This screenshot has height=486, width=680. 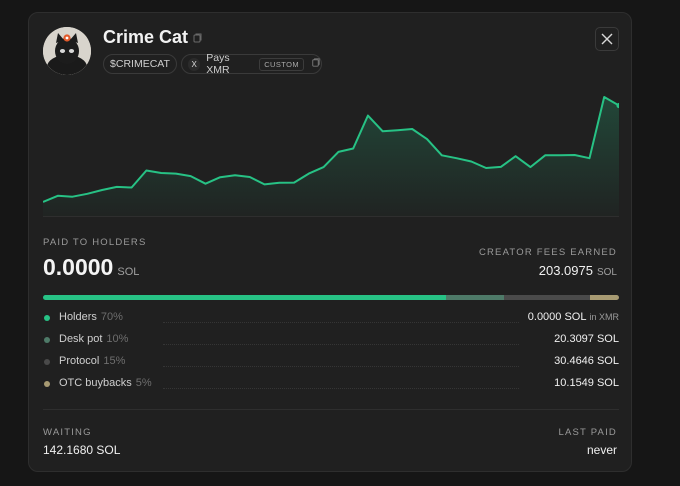 I want to click on desk-pot-name: Desk pot, so click(x=81, y=339).